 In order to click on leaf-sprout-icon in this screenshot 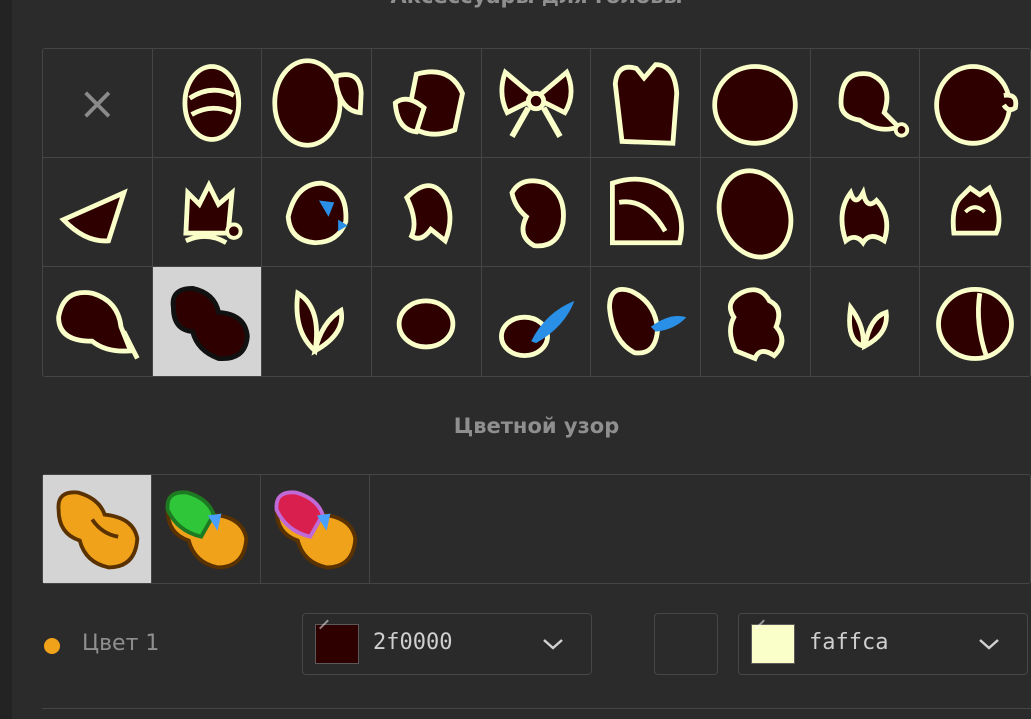, I will do `click(319, 322)`.